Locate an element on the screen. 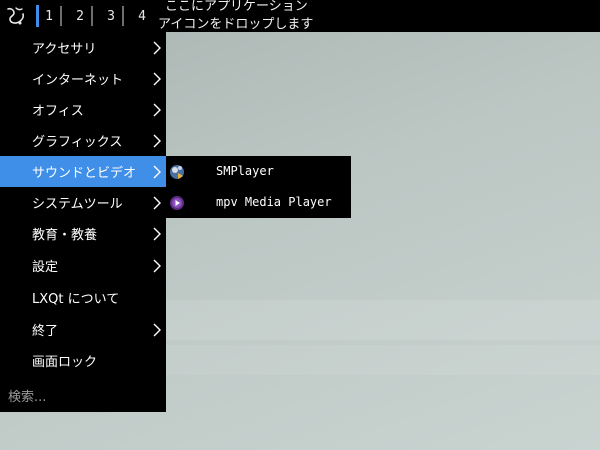 The width and height of the screenshot is (600, 450). menu-item-label: 終了 is located at coordinates (45, 331).